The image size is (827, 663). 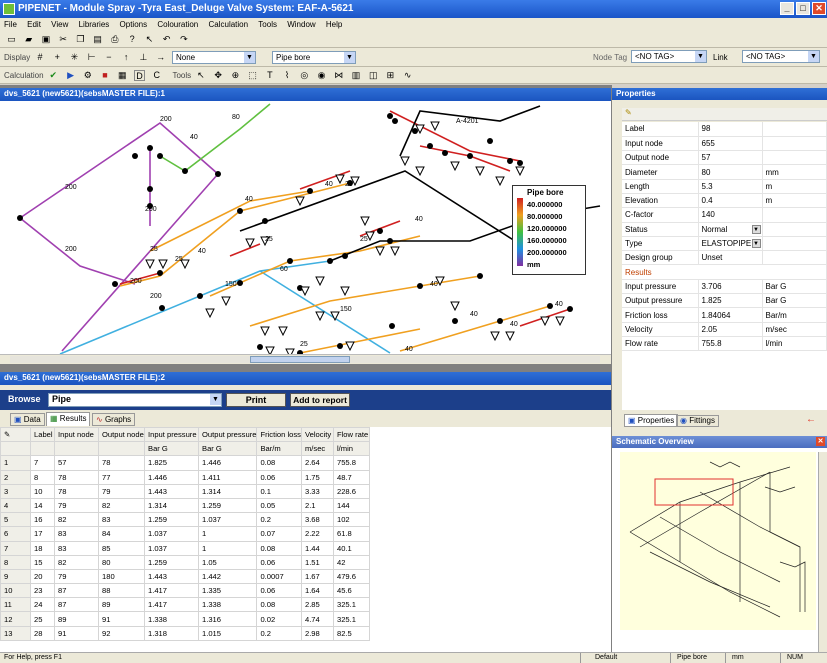 What do you see at coordinates (269, 75) in the screenshot?
I see `text-tool-icon: T` at bounding box center [269, 75].